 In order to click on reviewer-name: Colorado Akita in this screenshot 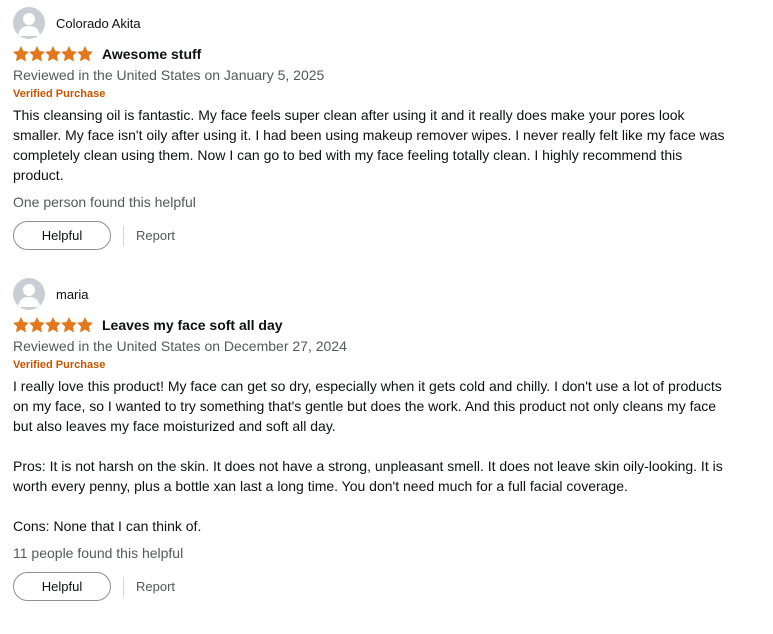, I will do `click(98, 23)`.